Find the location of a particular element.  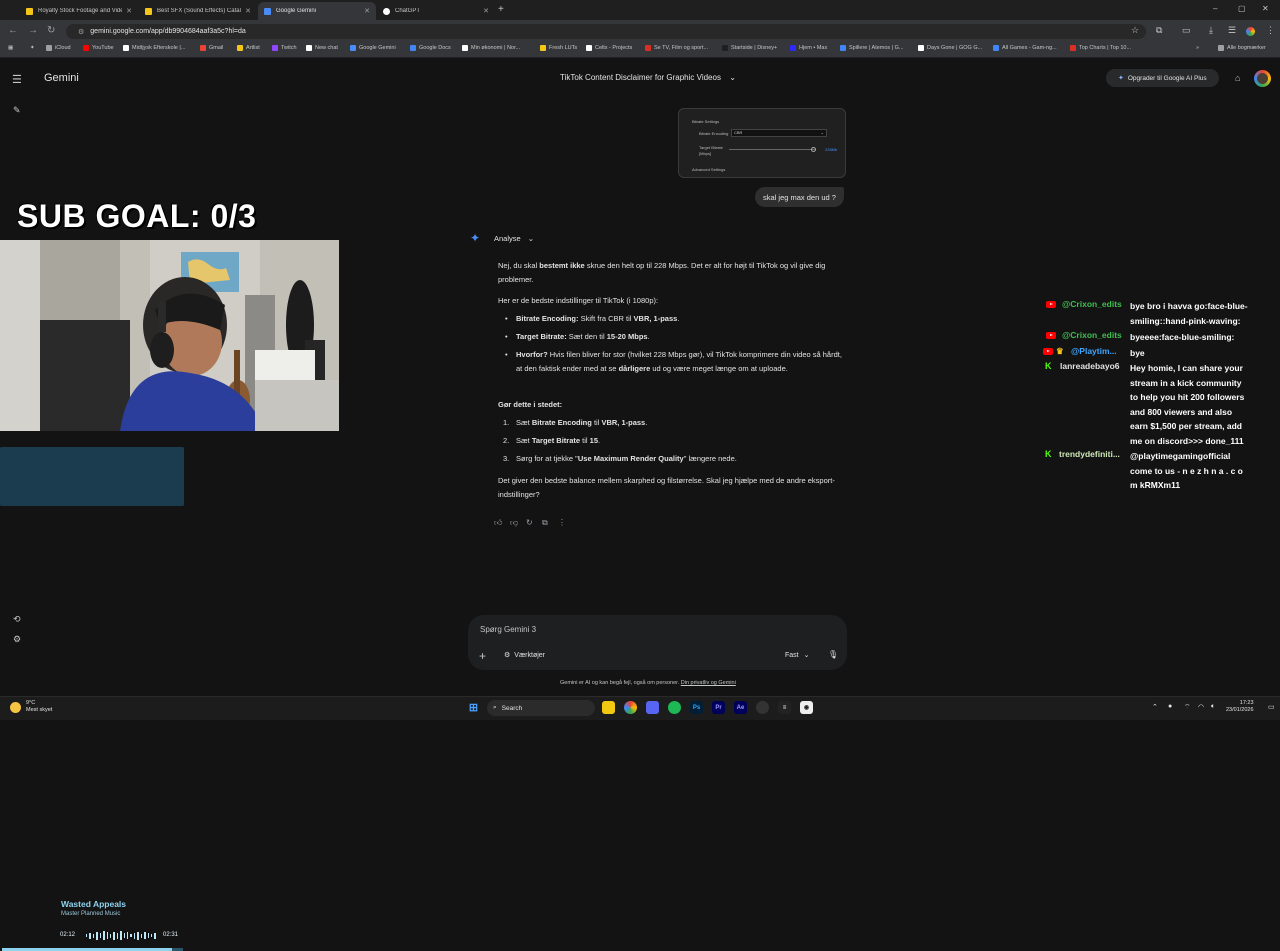

bookmark-label: Celtx - Projects is located at coordinates (614, 48).